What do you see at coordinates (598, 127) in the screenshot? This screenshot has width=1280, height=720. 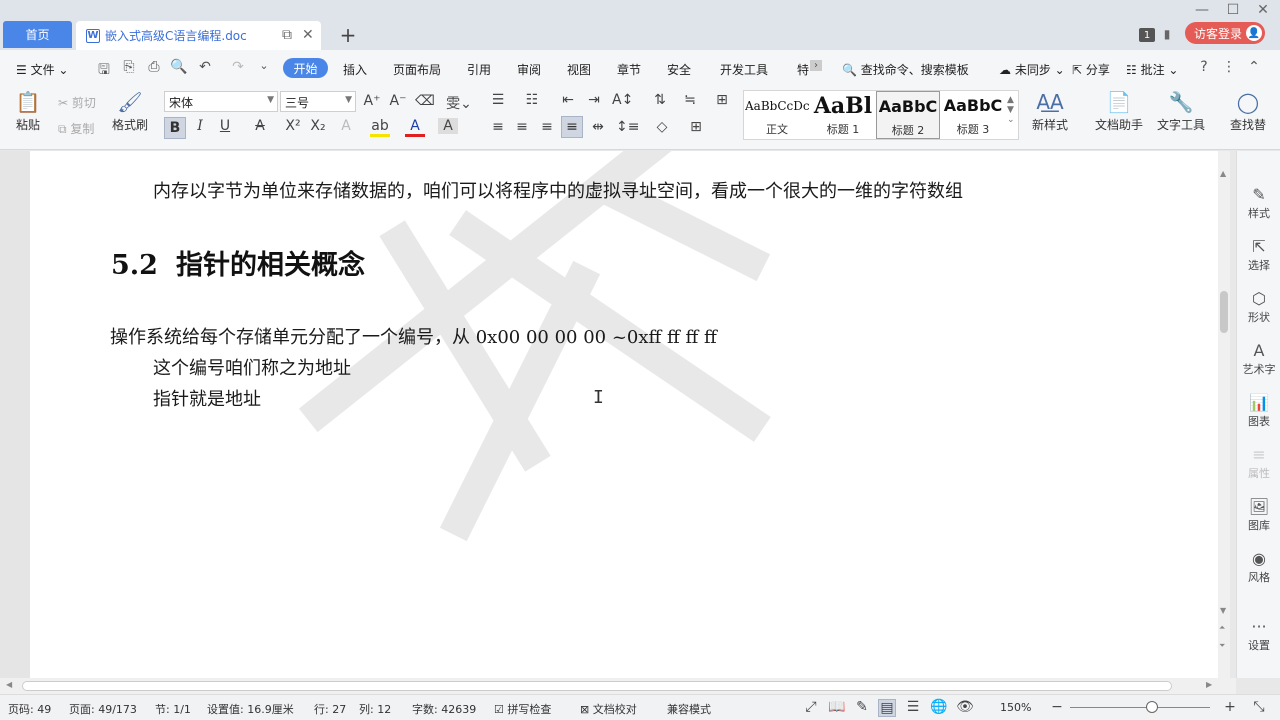 I see `distributed-align-icon: ⇹` at bounding box center [598, 127].